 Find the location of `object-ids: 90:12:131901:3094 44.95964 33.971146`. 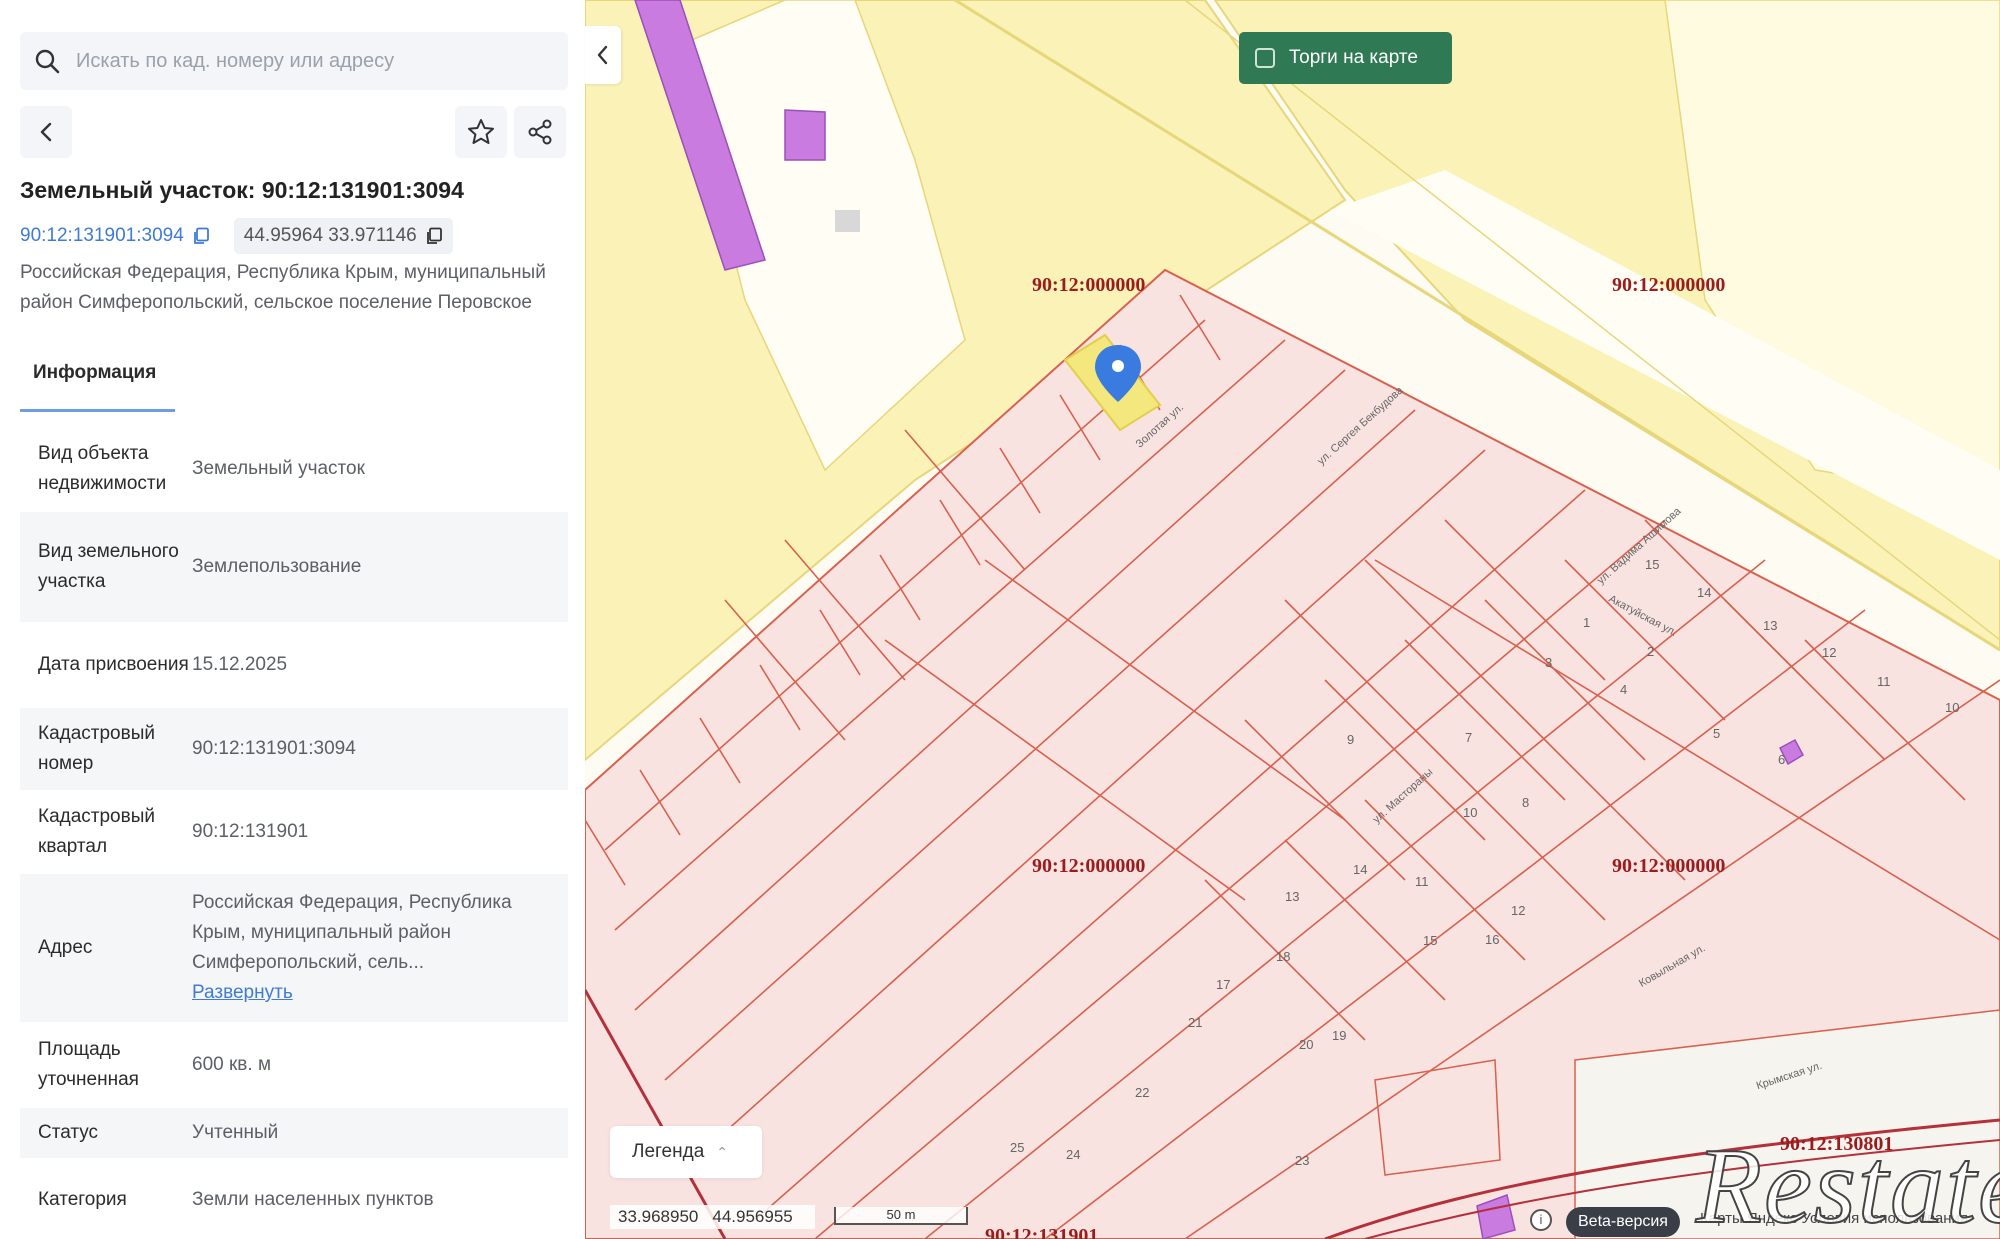

object-ids: 90:12:131901:3094 44.95964 33.971146 is located at coordinates (236, 236).